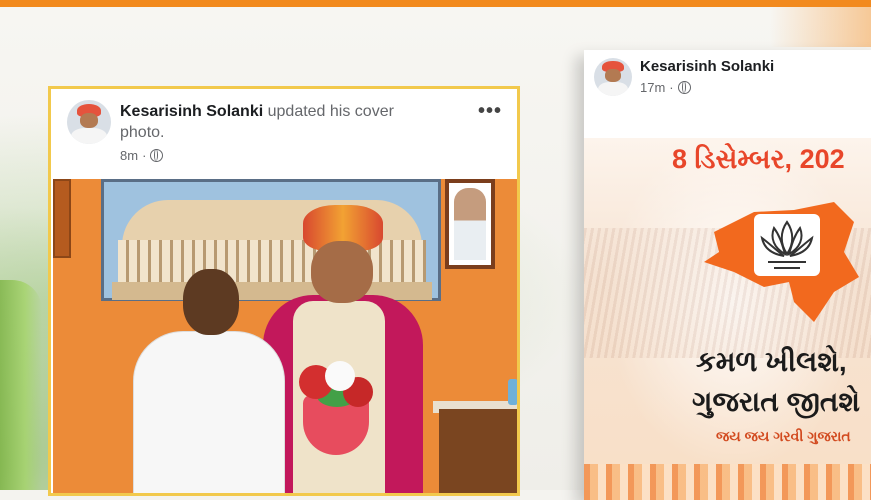  Describe the element at coordinates (783, 436) in the screenshot. I see `poster-tagline-3: જય જય ગરવી ગુજરાત` at that location.